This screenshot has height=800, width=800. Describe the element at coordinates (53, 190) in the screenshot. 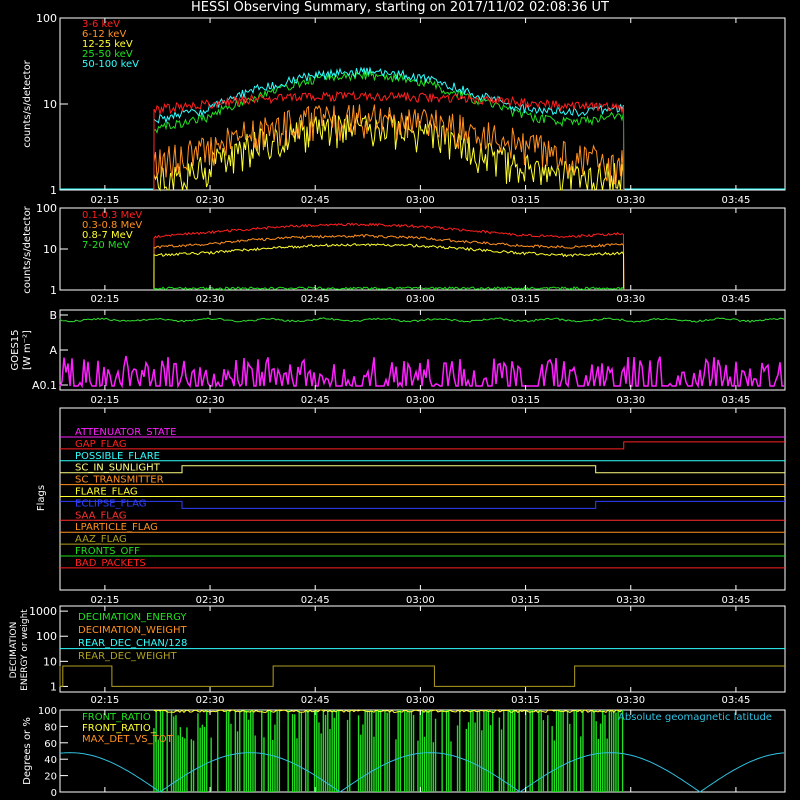

I see `panel-1-ytick-label: 1` at that location.